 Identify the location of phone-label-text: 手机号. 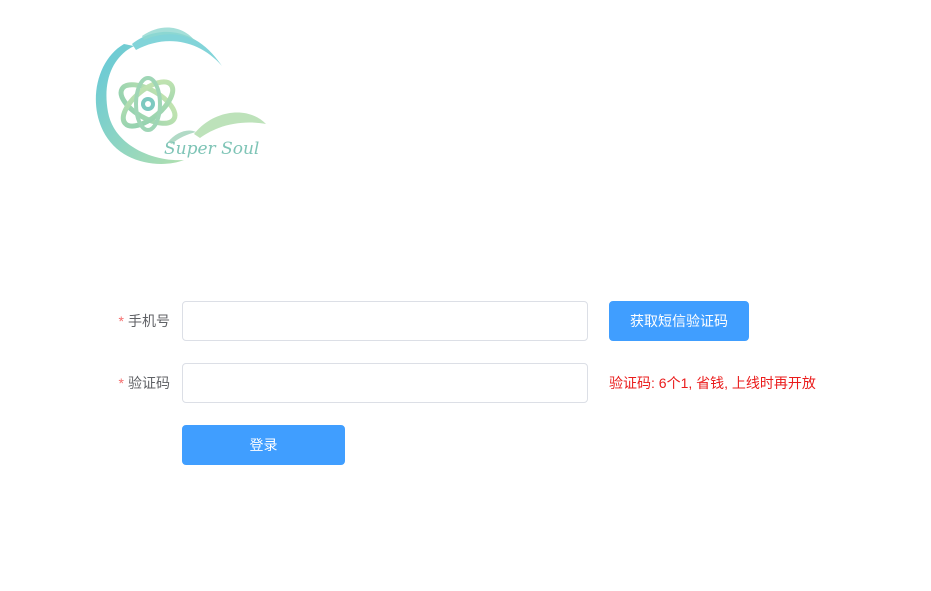
(149, 321).